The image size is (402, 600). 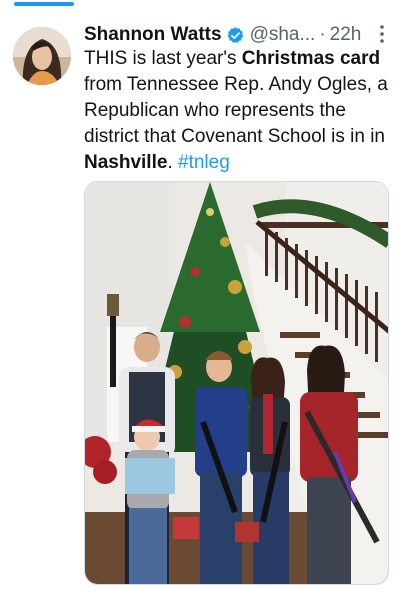 What do you see at coordinates (172, 162) in the screenshot?
I see `text-part: .` at bounding box center [172, 162].